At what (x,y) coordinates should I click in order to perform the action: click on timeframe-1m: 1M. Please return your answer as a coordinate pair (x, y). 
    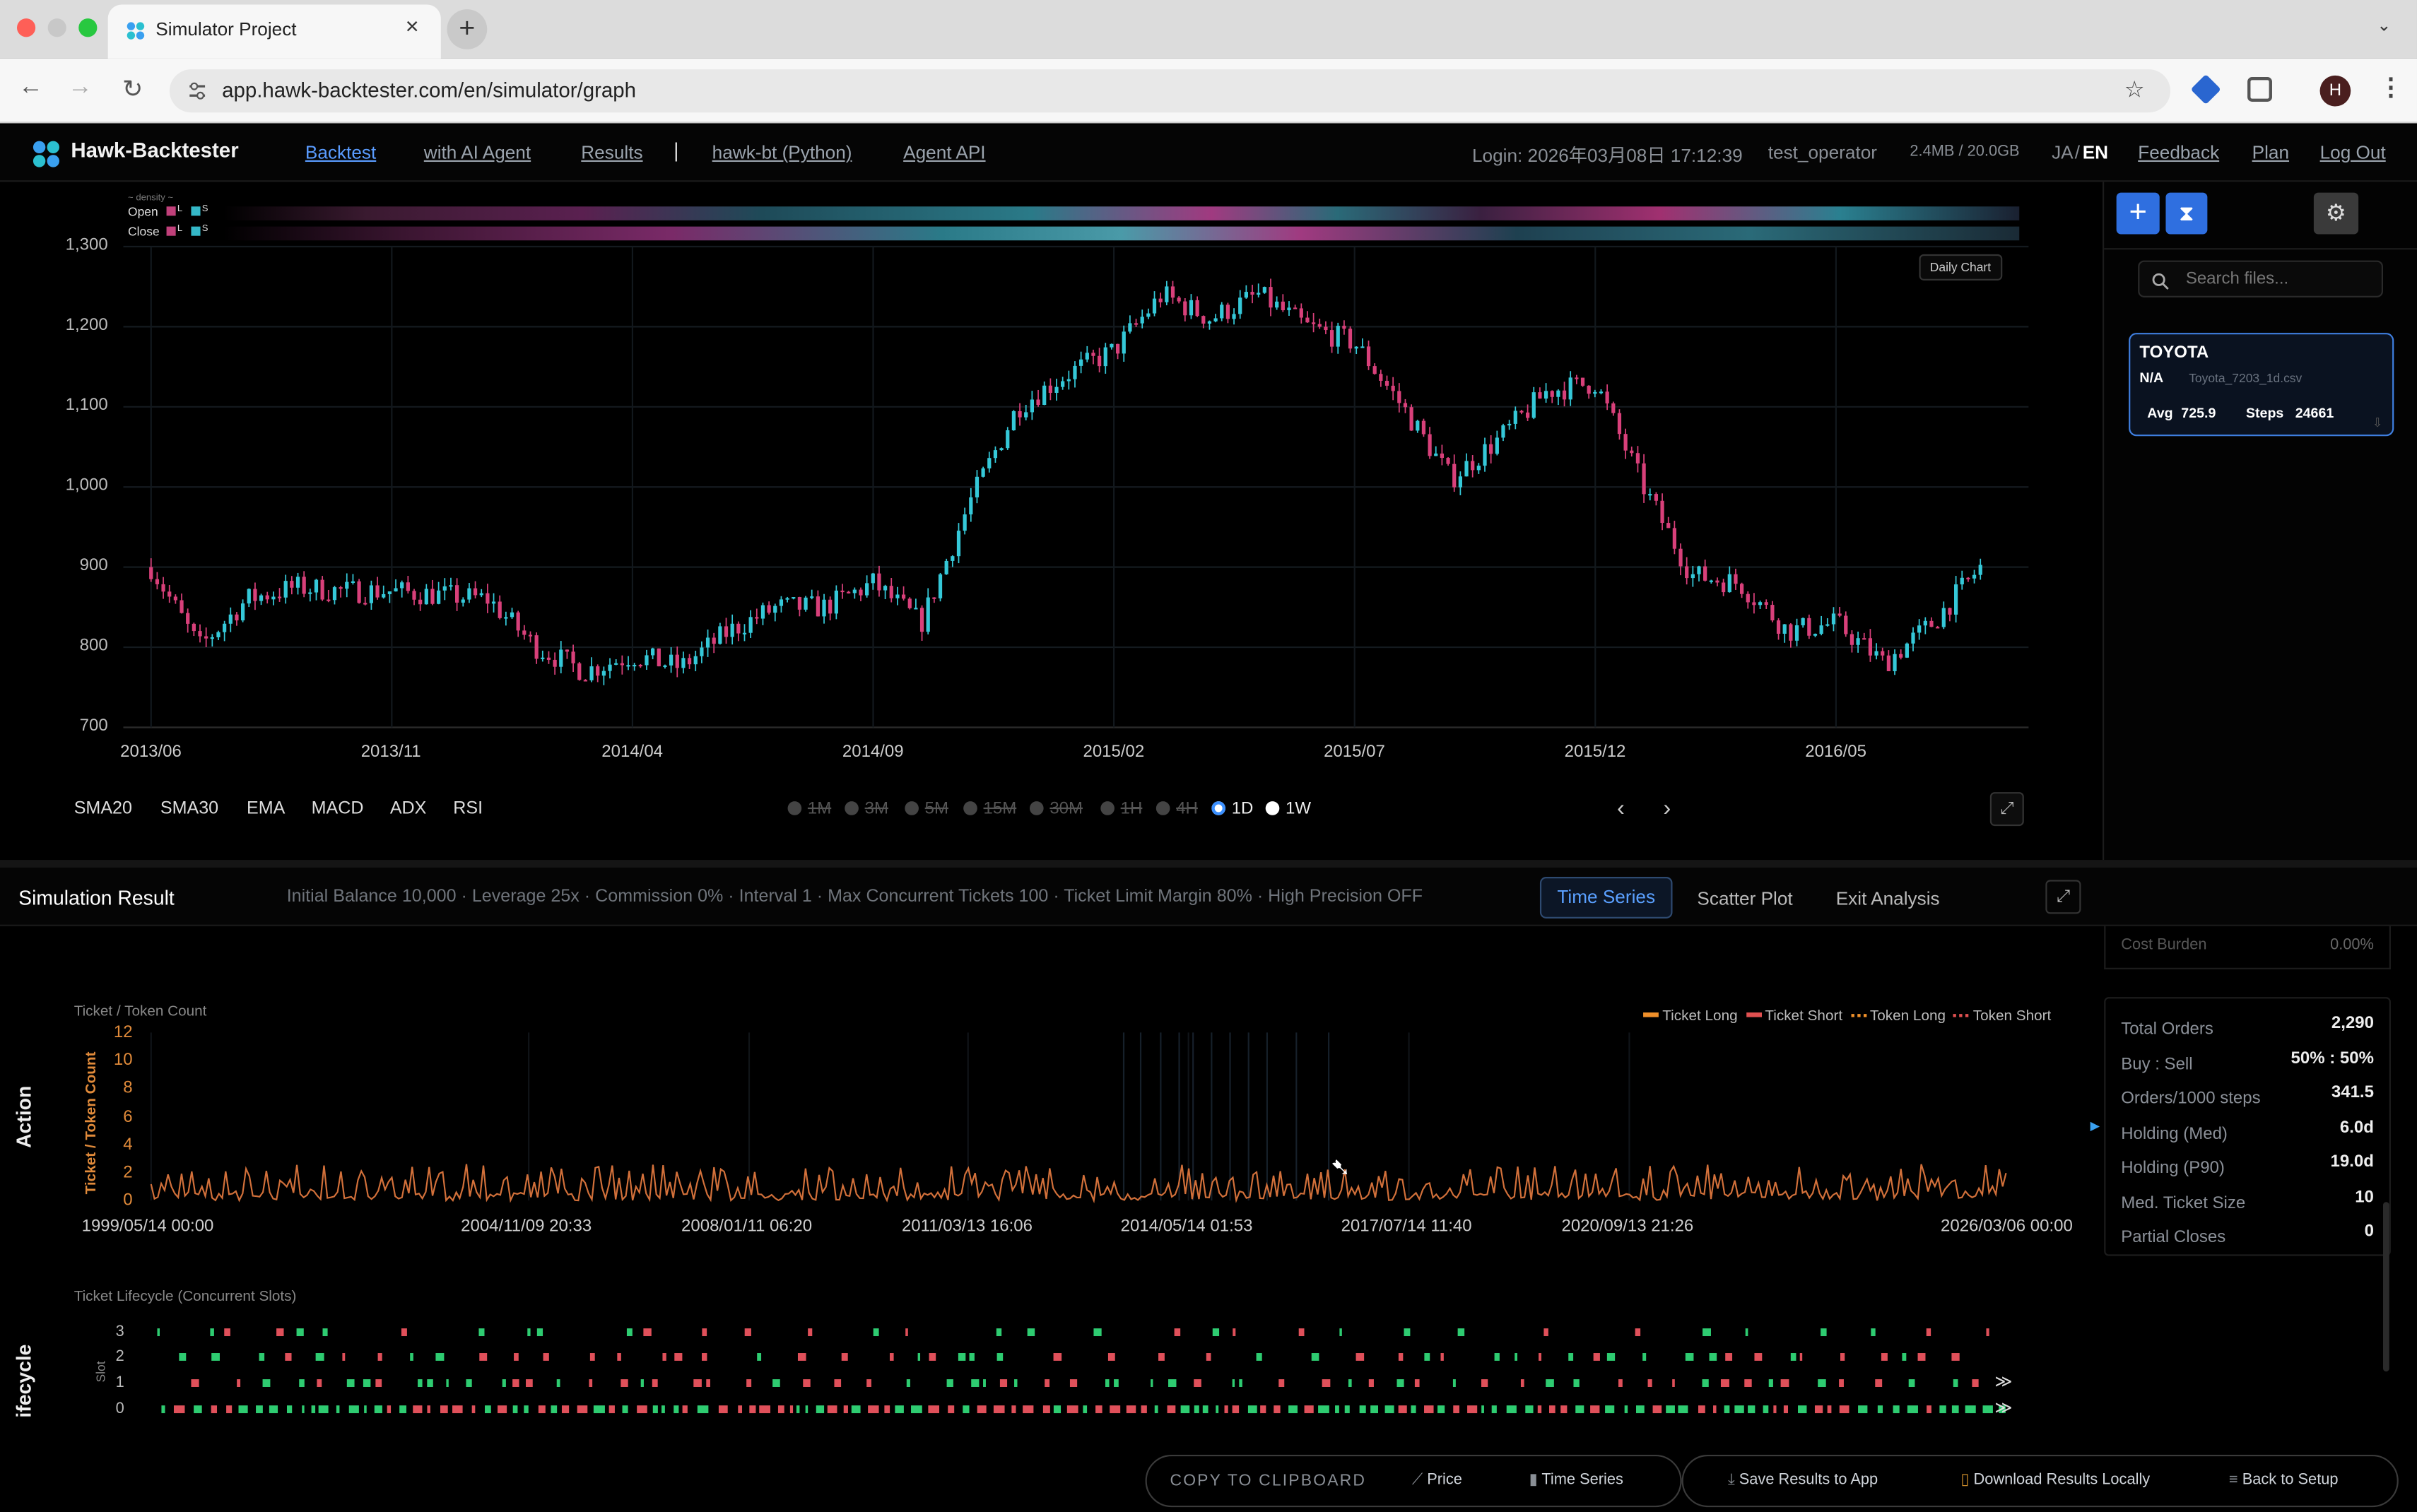
    Looking at the image, I should click on (809, 809).